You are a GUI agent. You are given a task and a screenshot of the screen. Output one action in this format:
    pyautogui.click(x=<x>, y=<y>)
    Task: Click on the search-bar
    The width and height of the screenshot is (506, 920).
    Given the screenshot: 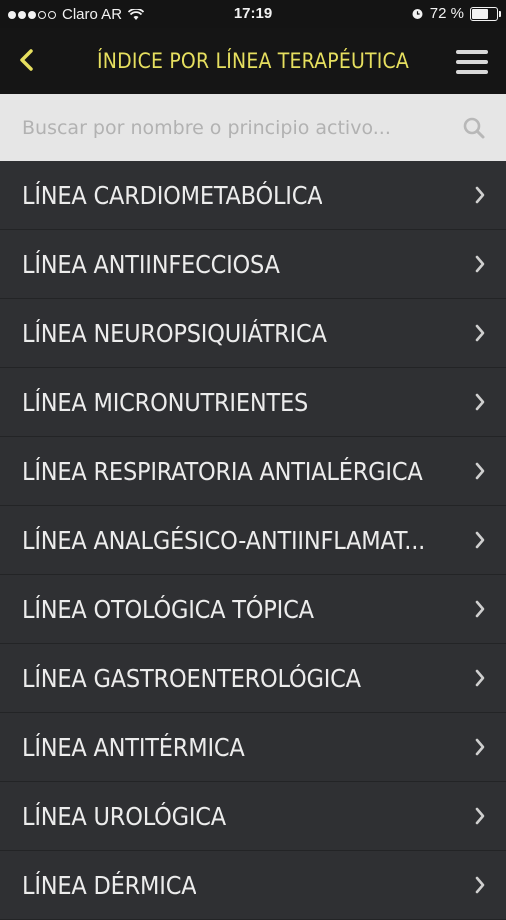 What is the action you would take?
    pyautogui.click(x=253, y=127)
    